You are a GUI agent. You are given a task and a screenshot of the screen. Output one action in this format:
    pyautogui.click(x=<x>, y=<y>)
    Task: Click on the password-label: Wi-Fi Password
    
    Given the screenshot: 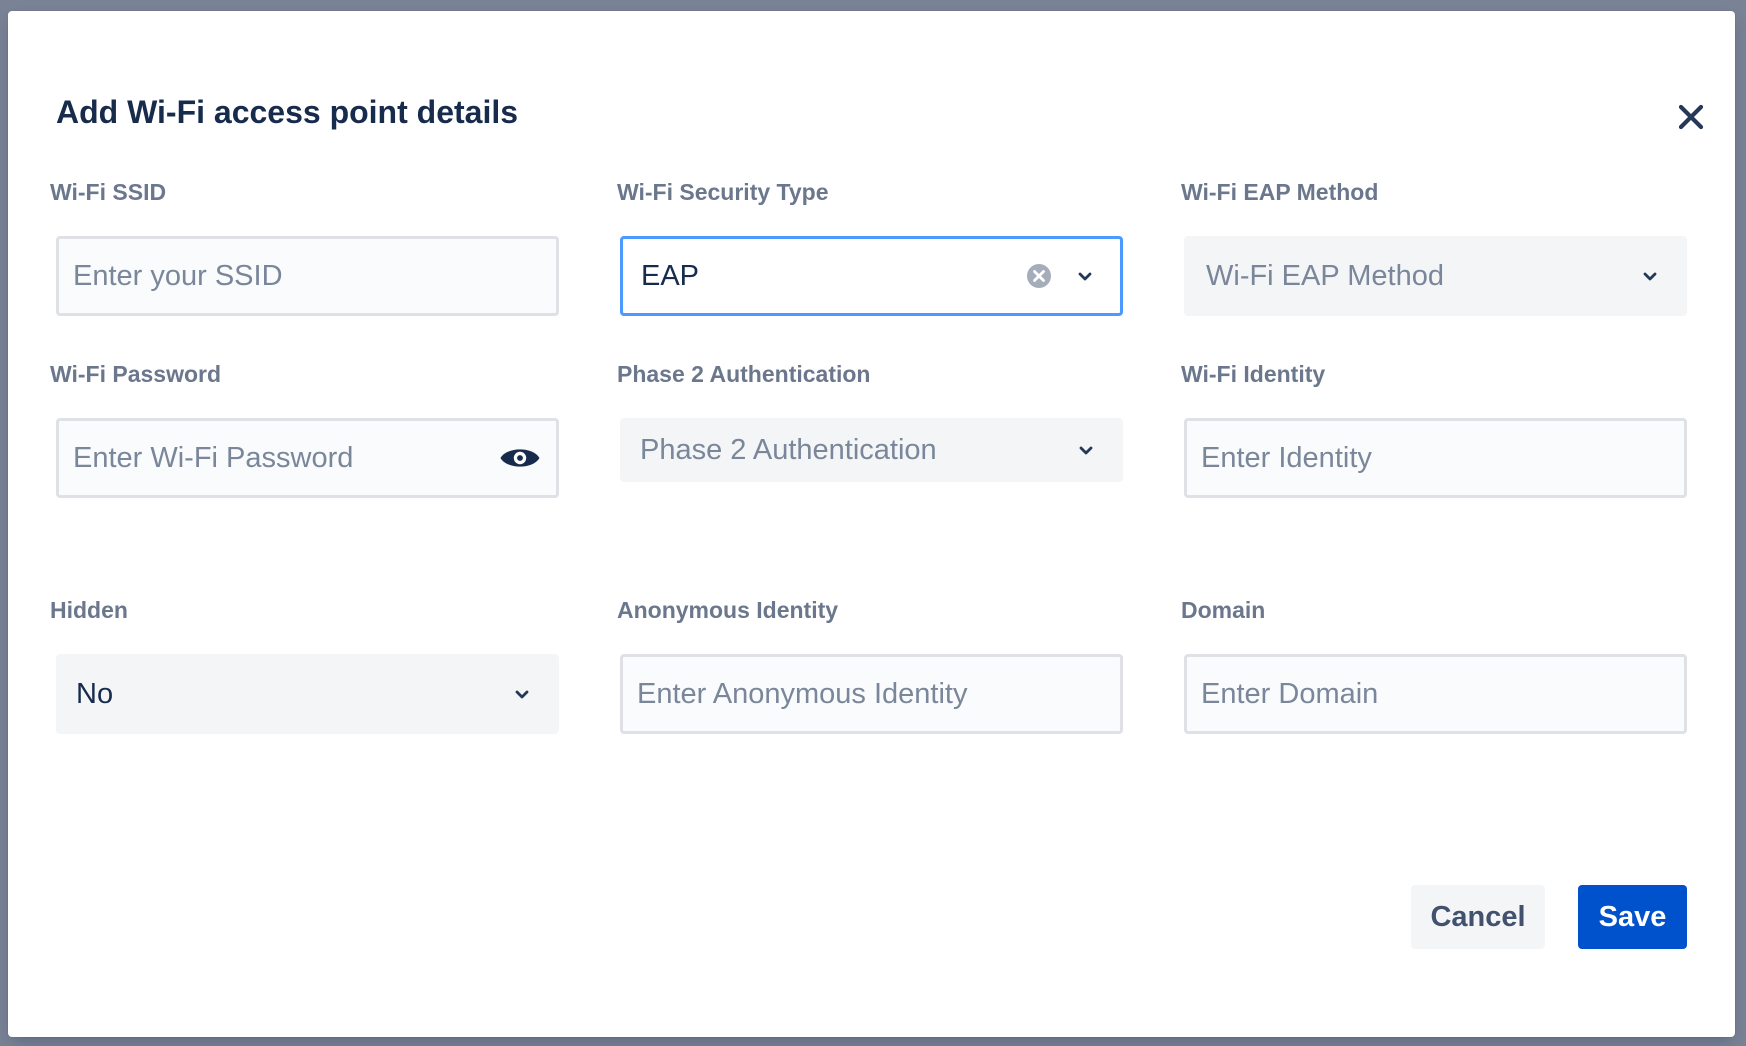 What is the action you would take?
    pyautogui.click(x=136, y=374)
    